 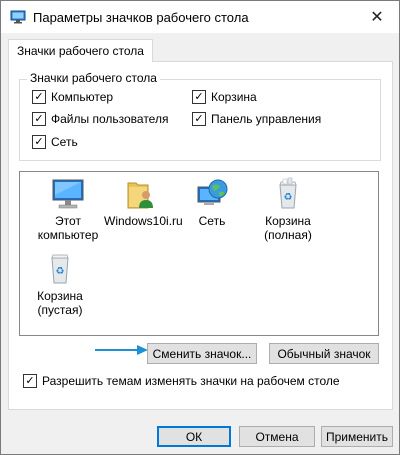 What do you see at coordinates (72, 97) in the screenshot?
I see `checkbox-computer: ✓ Компьютер` at bounding box center [72, 97].